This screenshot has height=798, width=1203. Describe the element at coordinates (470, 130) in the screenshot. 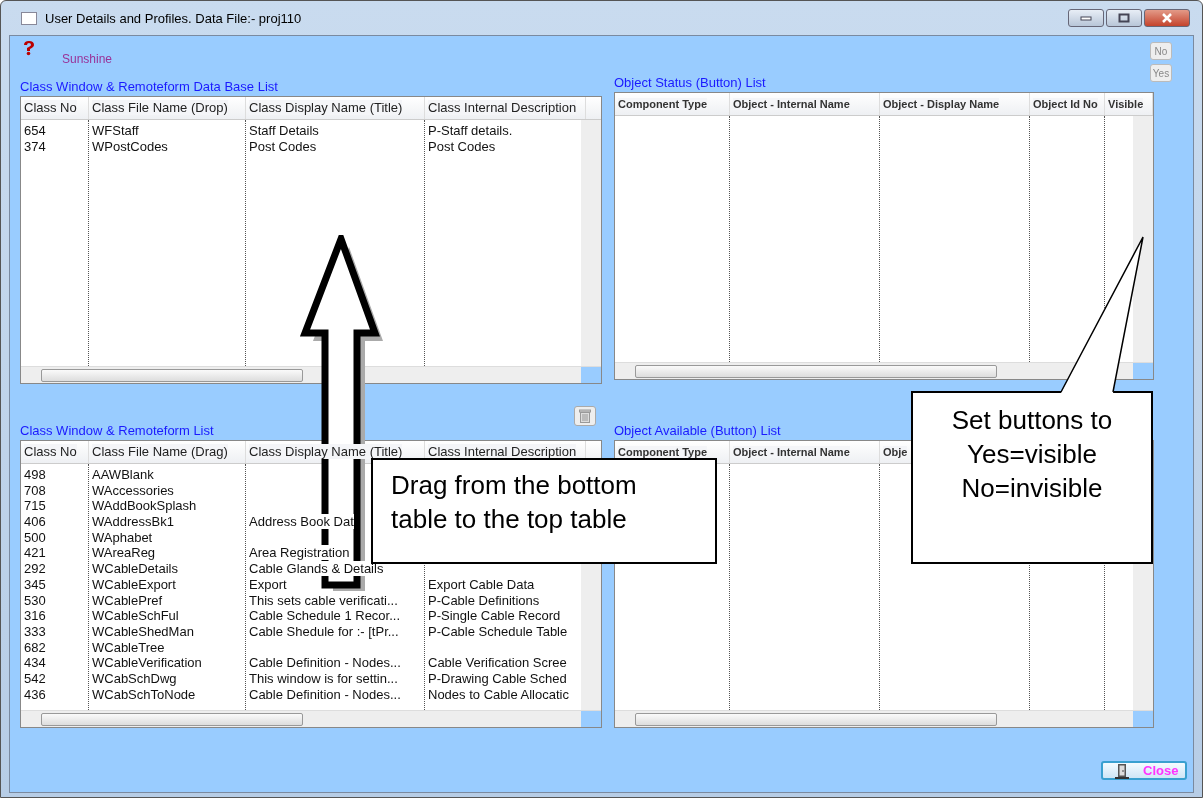

I see `table-cell: P-Staff details.` at that location.